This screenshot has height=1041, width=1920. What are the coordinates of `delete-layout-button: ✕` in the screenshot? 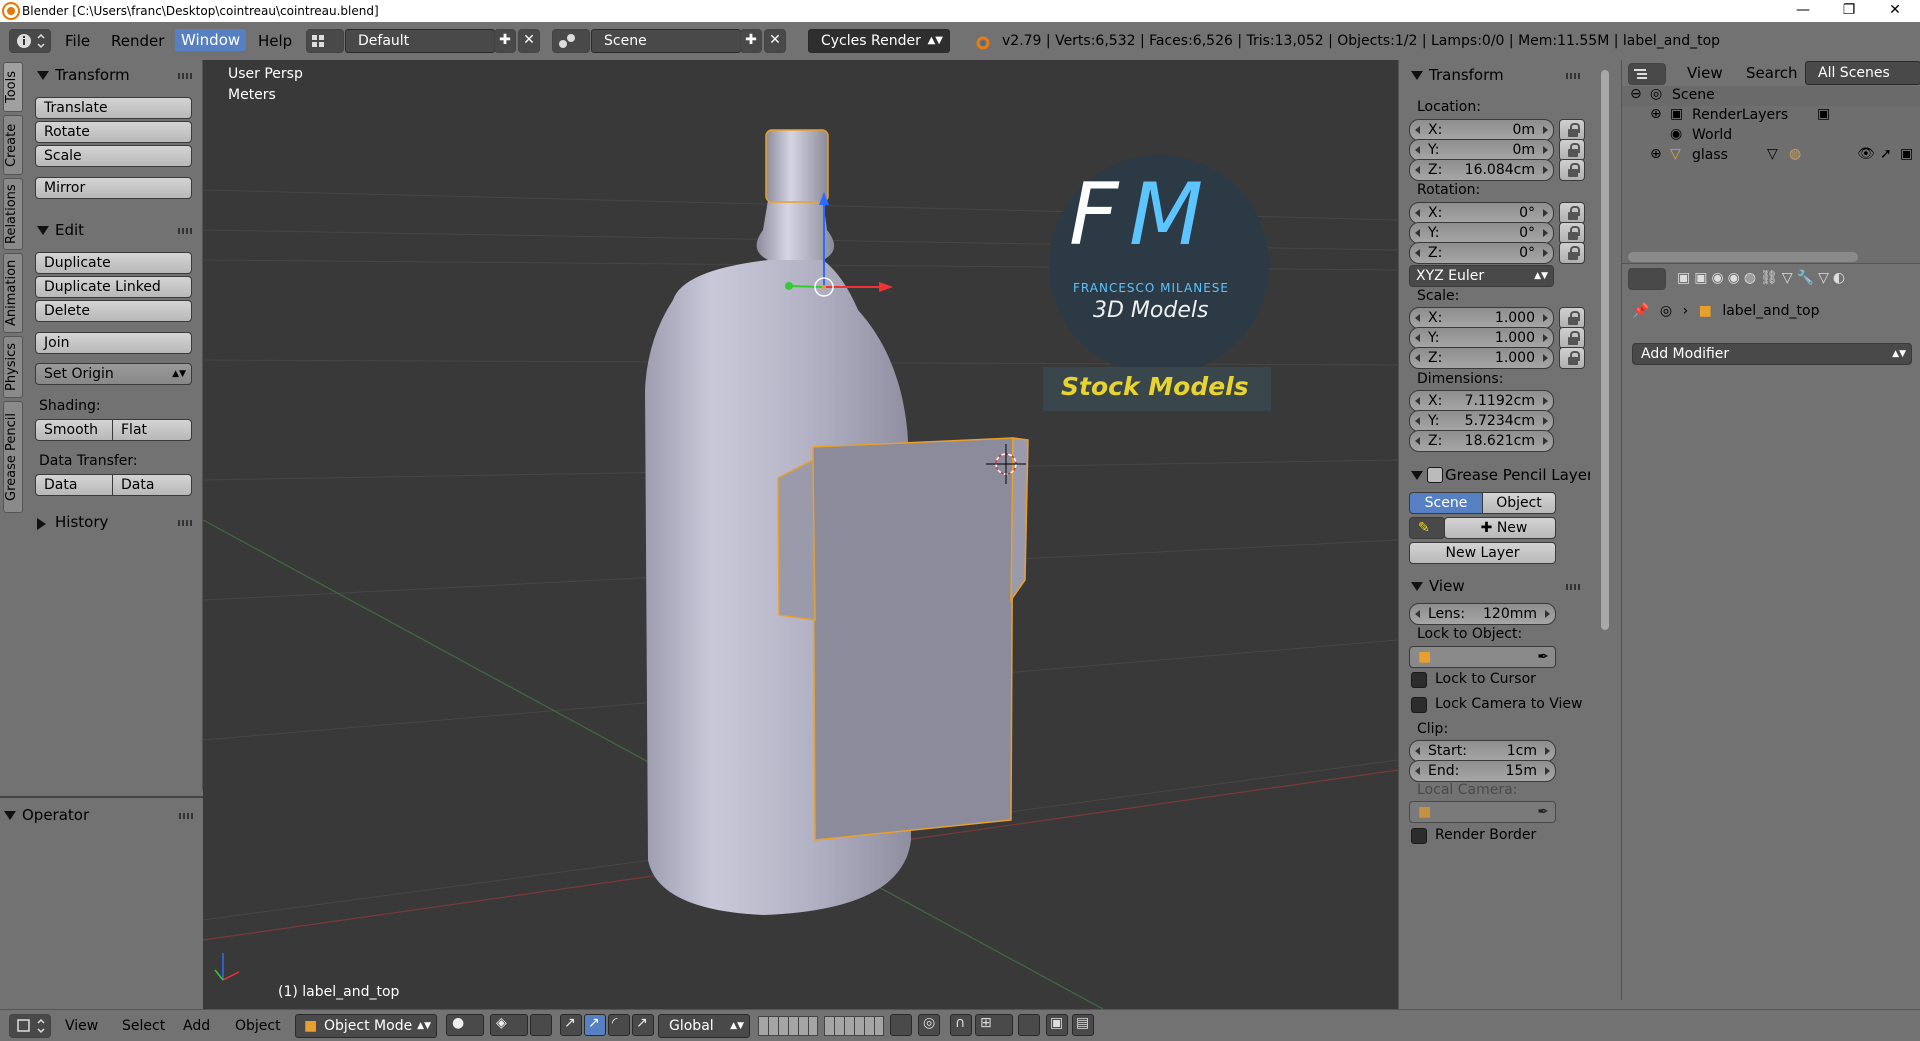 It's located at (529, 41).